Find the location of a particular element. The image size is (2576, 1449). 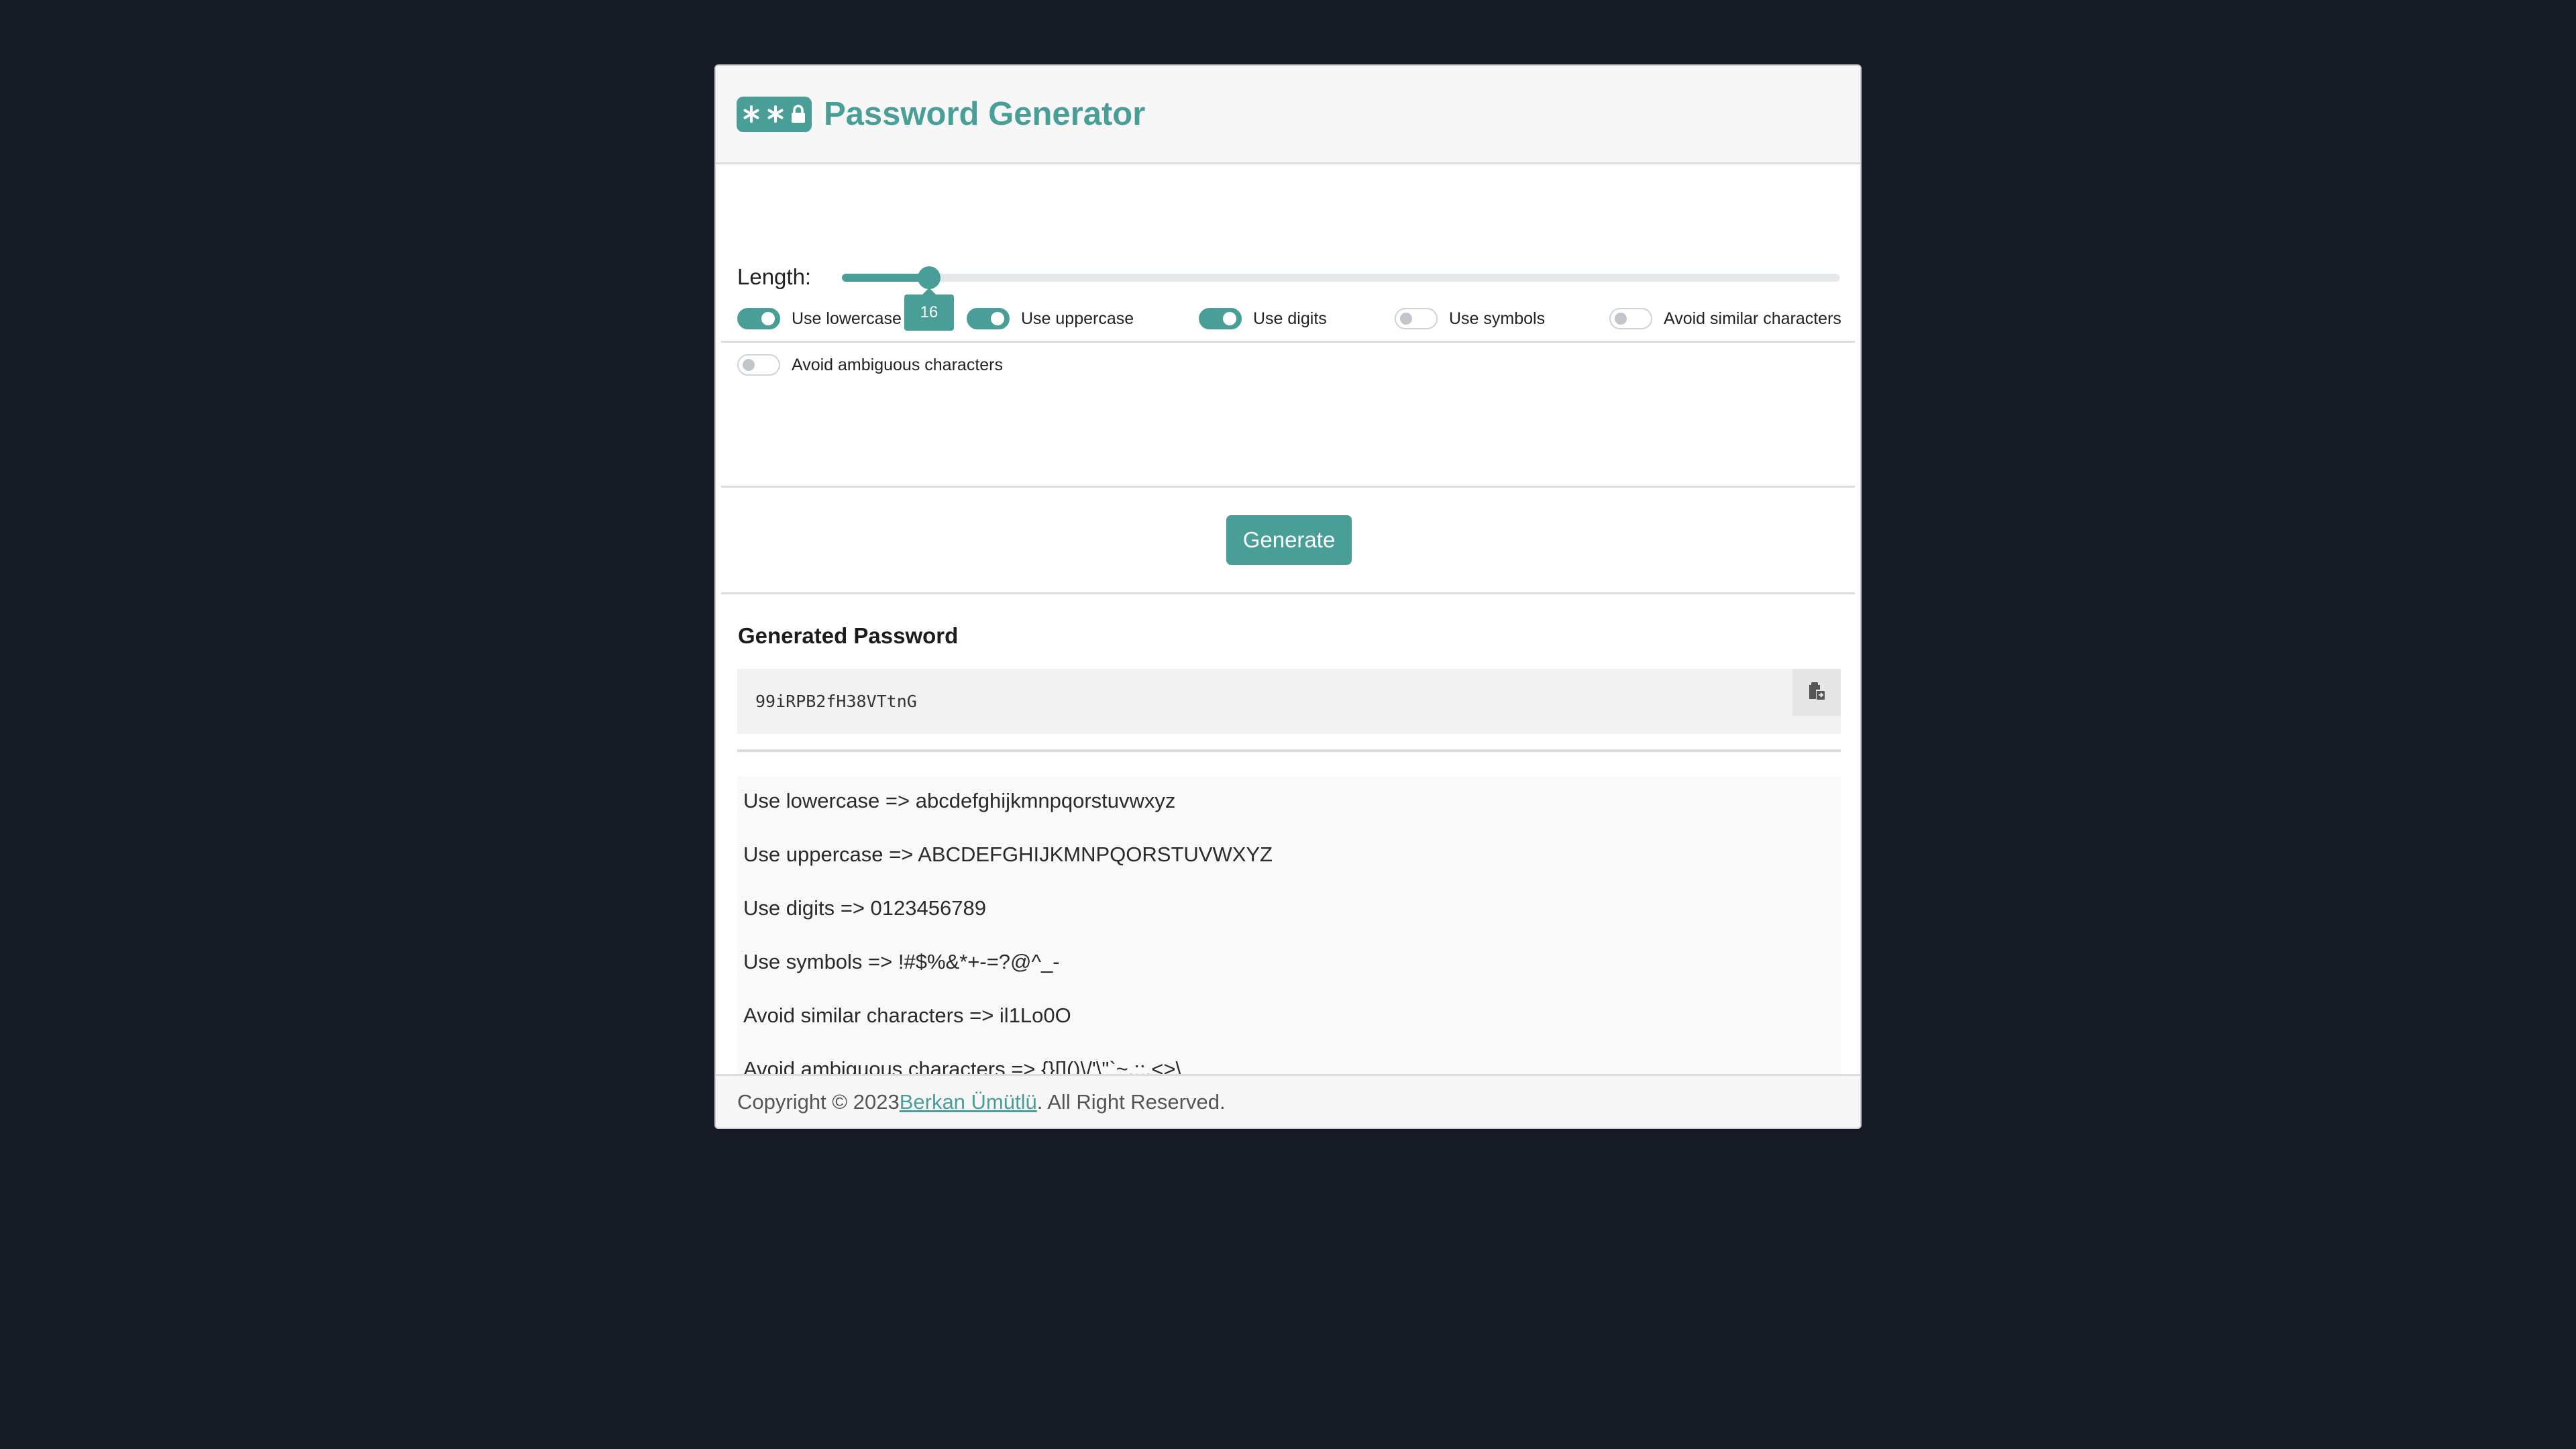

option-label: Use symbols is located at coordinates (1497, 318).